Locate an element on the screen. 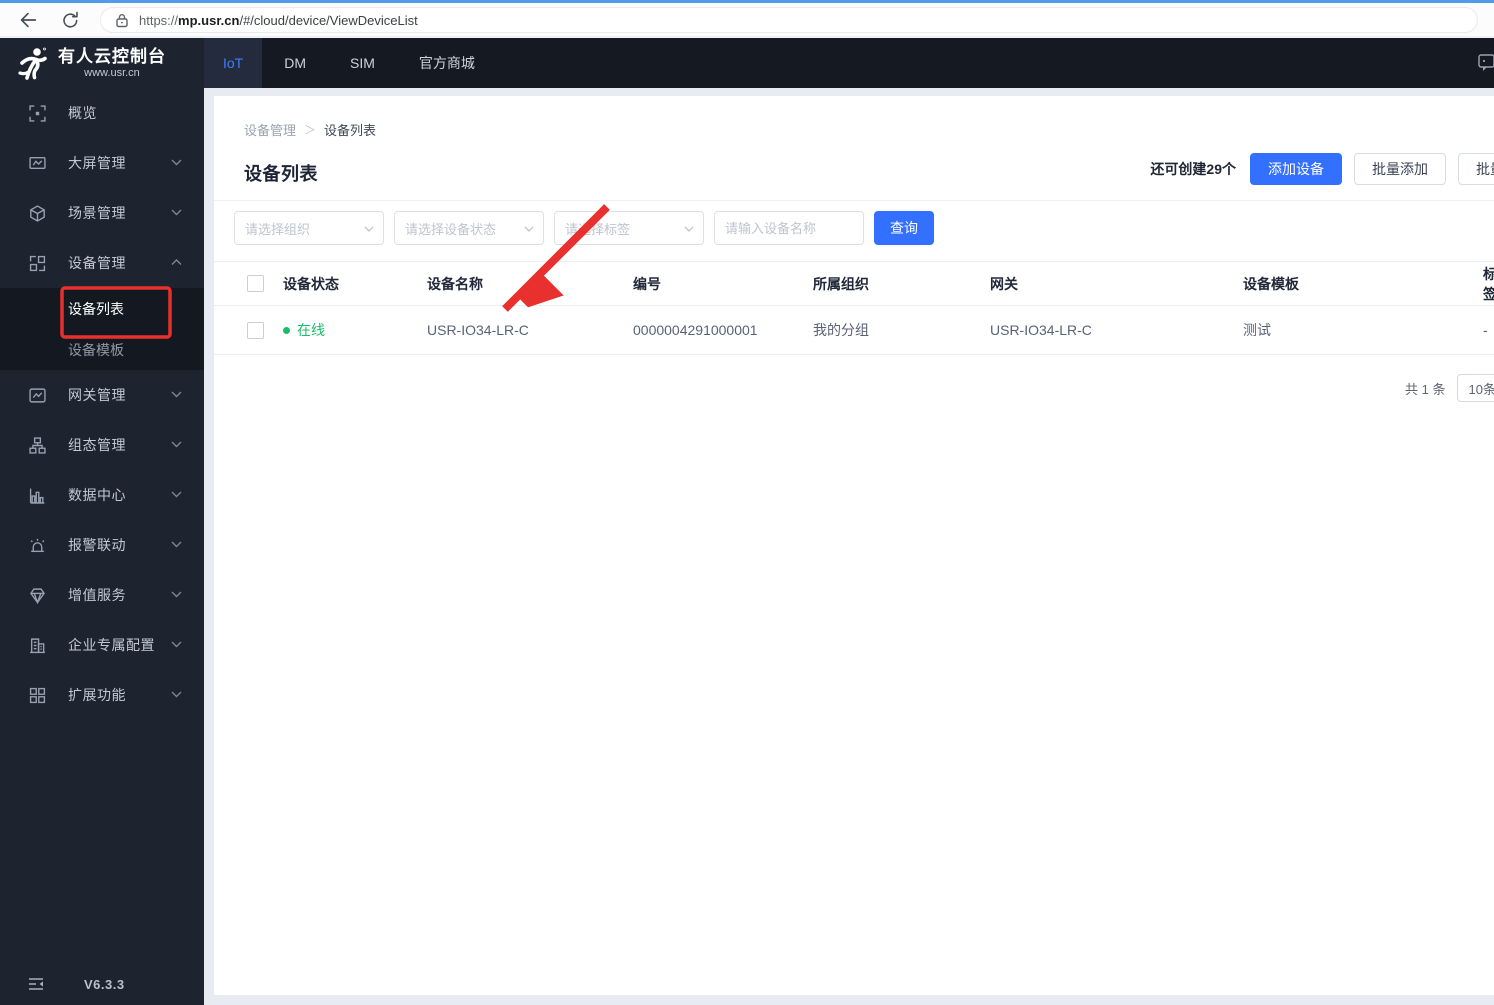 This screenshot has height=1005, width=1494. sidebar-item-device-mgmt: 设备管理 is located at coordinates (102, 263).